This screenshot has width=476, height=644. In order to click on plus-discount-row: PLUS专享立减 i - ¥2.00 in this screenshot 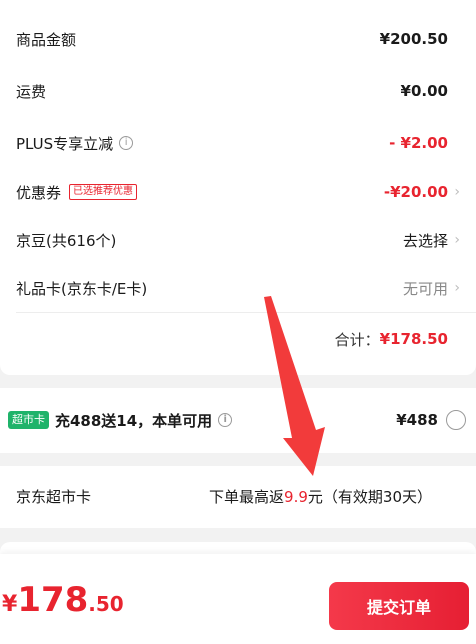, I will do `click(232, 143)`.